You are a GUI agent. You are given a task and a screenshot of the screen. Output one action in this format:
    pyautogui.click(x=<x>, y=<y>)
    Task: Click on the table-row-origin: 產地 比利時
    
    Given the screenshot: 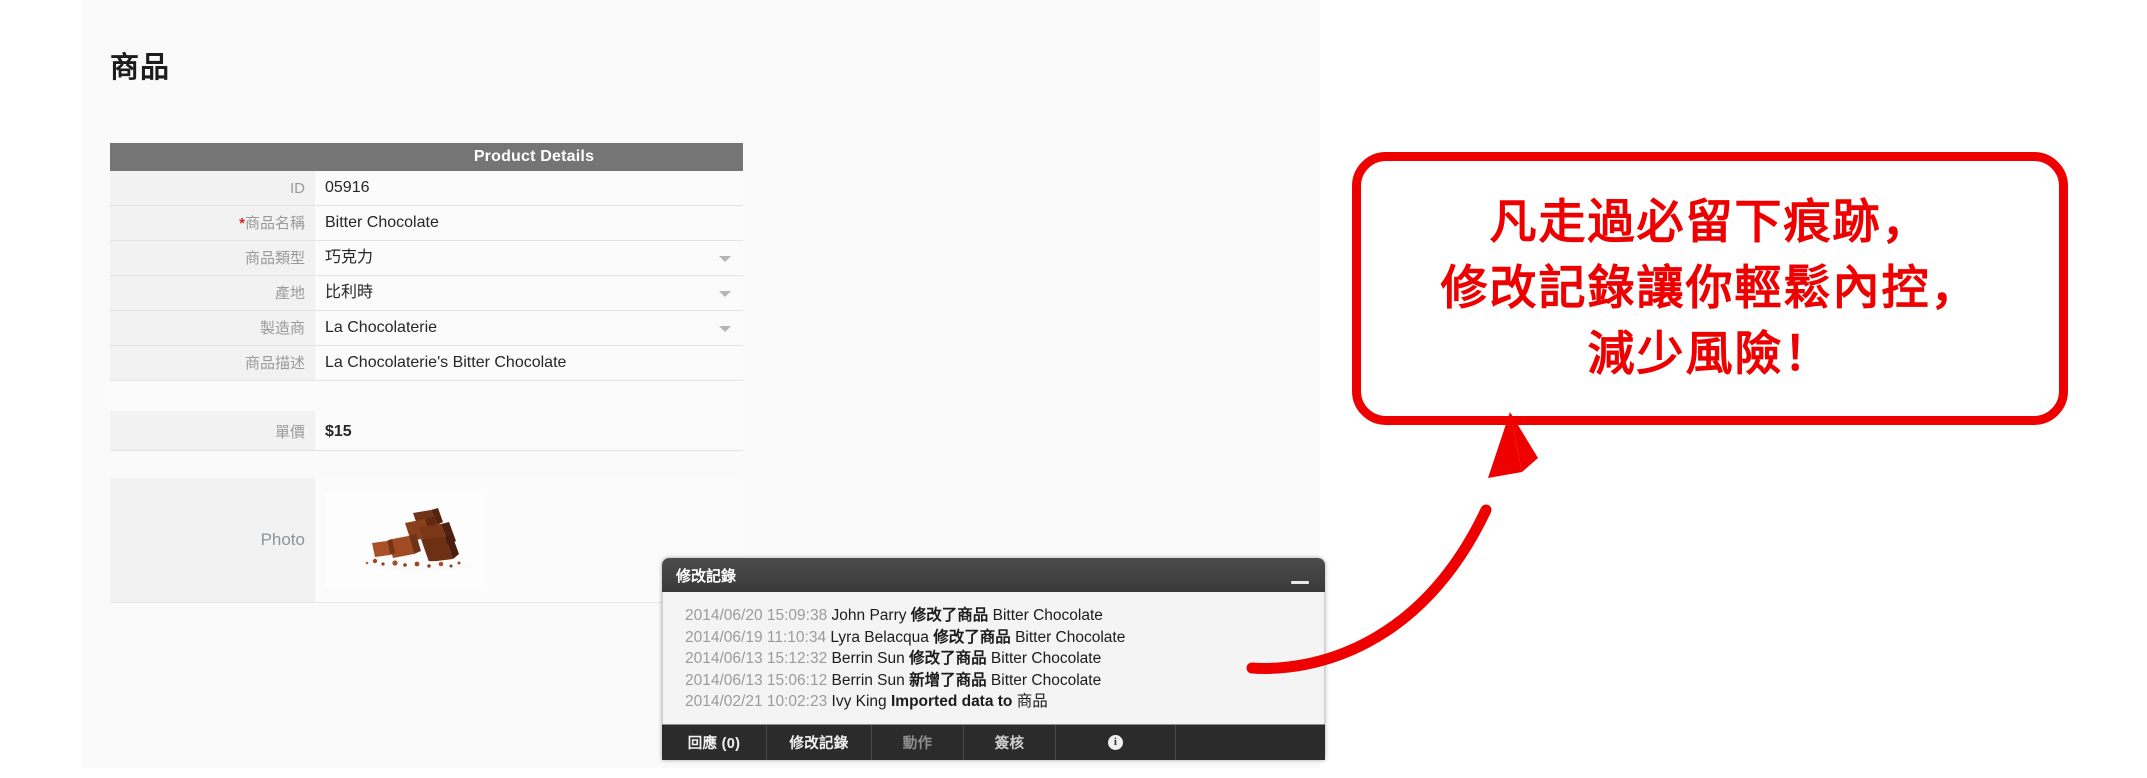 What is the action you would take?
    pyautogui.click(x=426, y=293)
    